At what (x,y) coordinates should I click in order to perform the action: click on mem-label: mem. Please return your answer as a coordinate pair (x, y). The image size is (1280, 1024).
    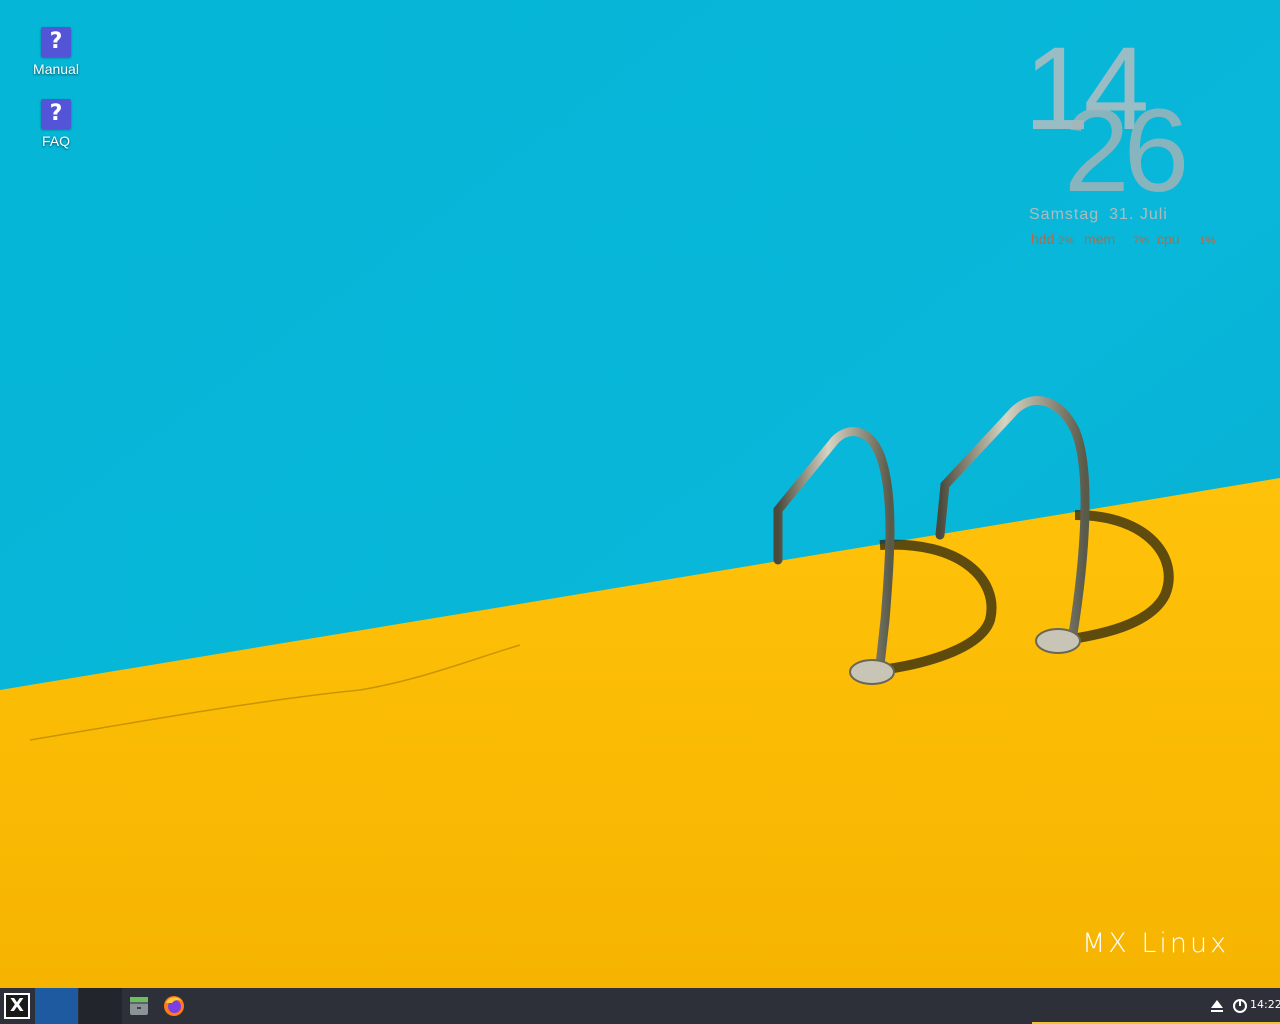
    Looking at the image, I should click on (1100, 239).